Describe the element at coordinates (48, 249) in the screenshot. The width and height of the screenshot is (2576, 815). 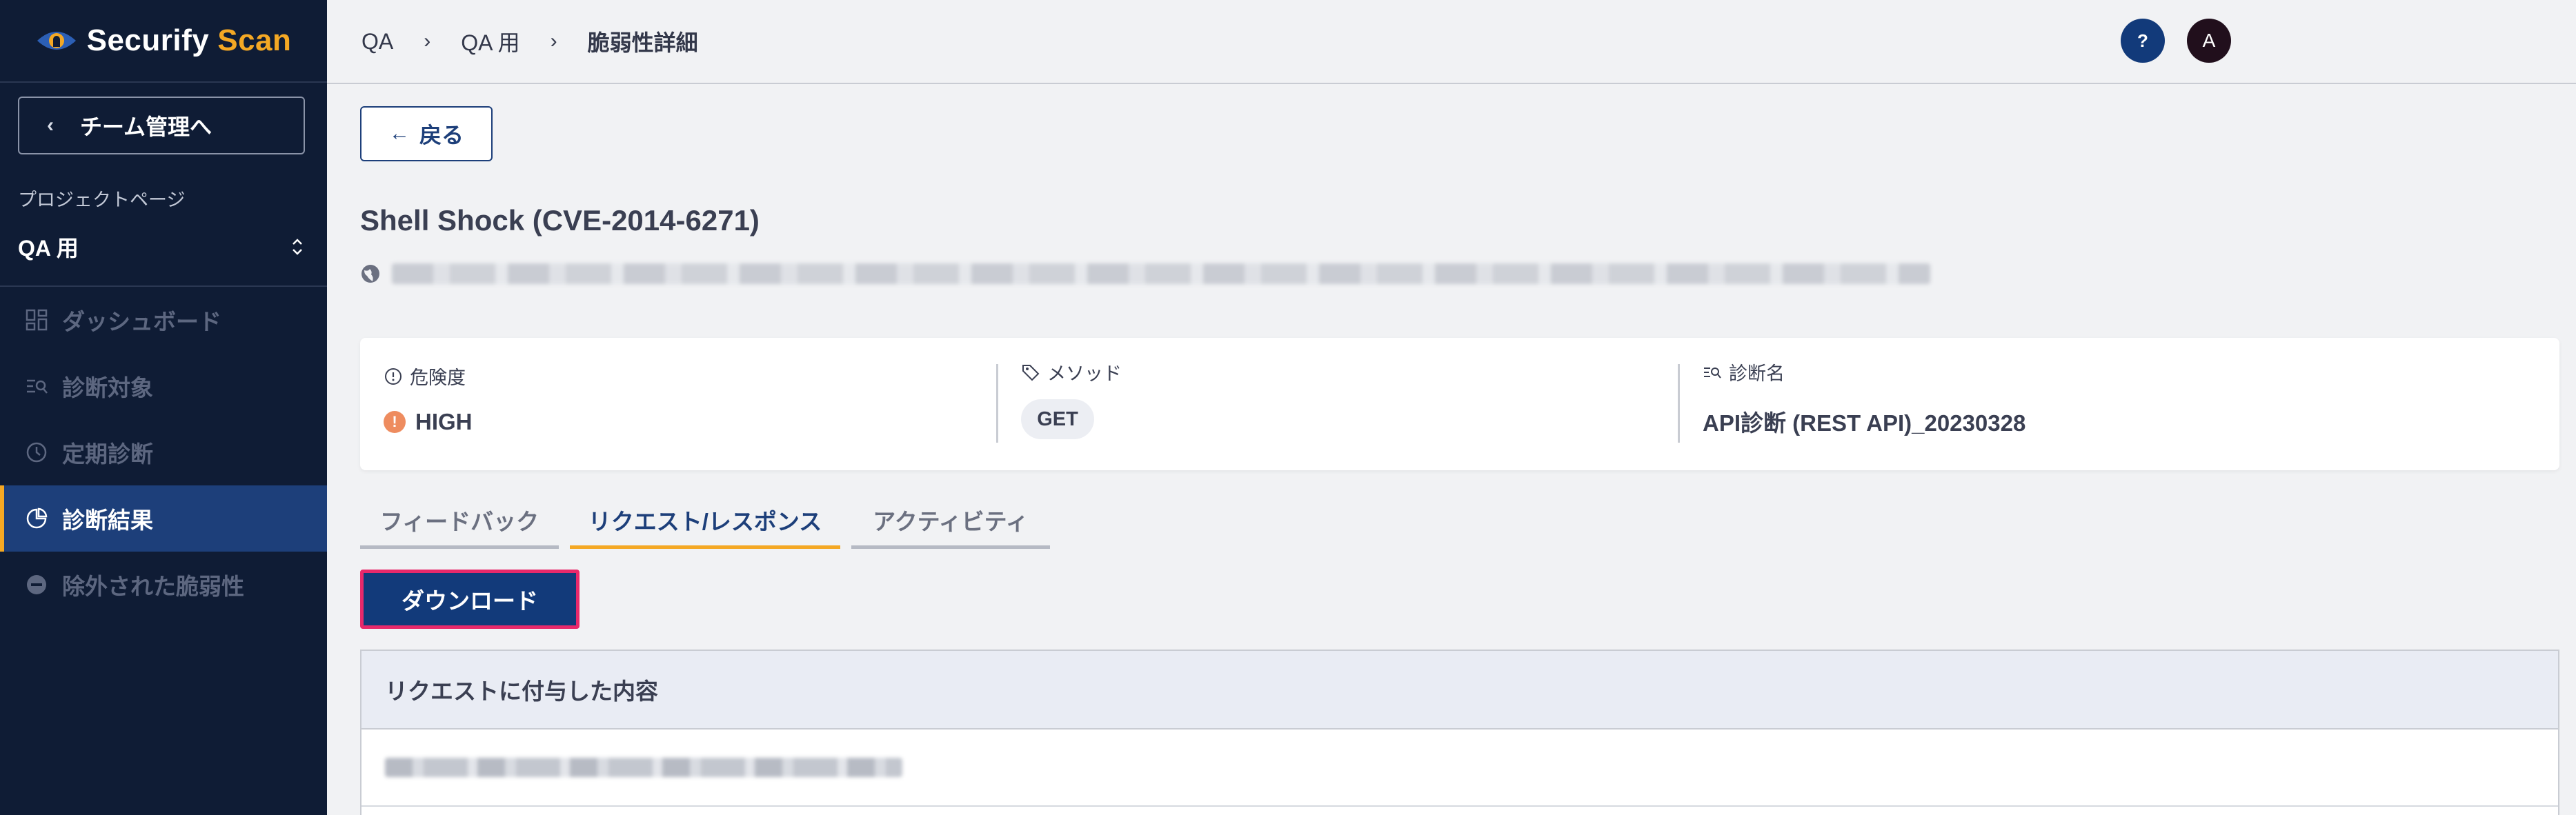
I see `project-name: QA 用` at that location.